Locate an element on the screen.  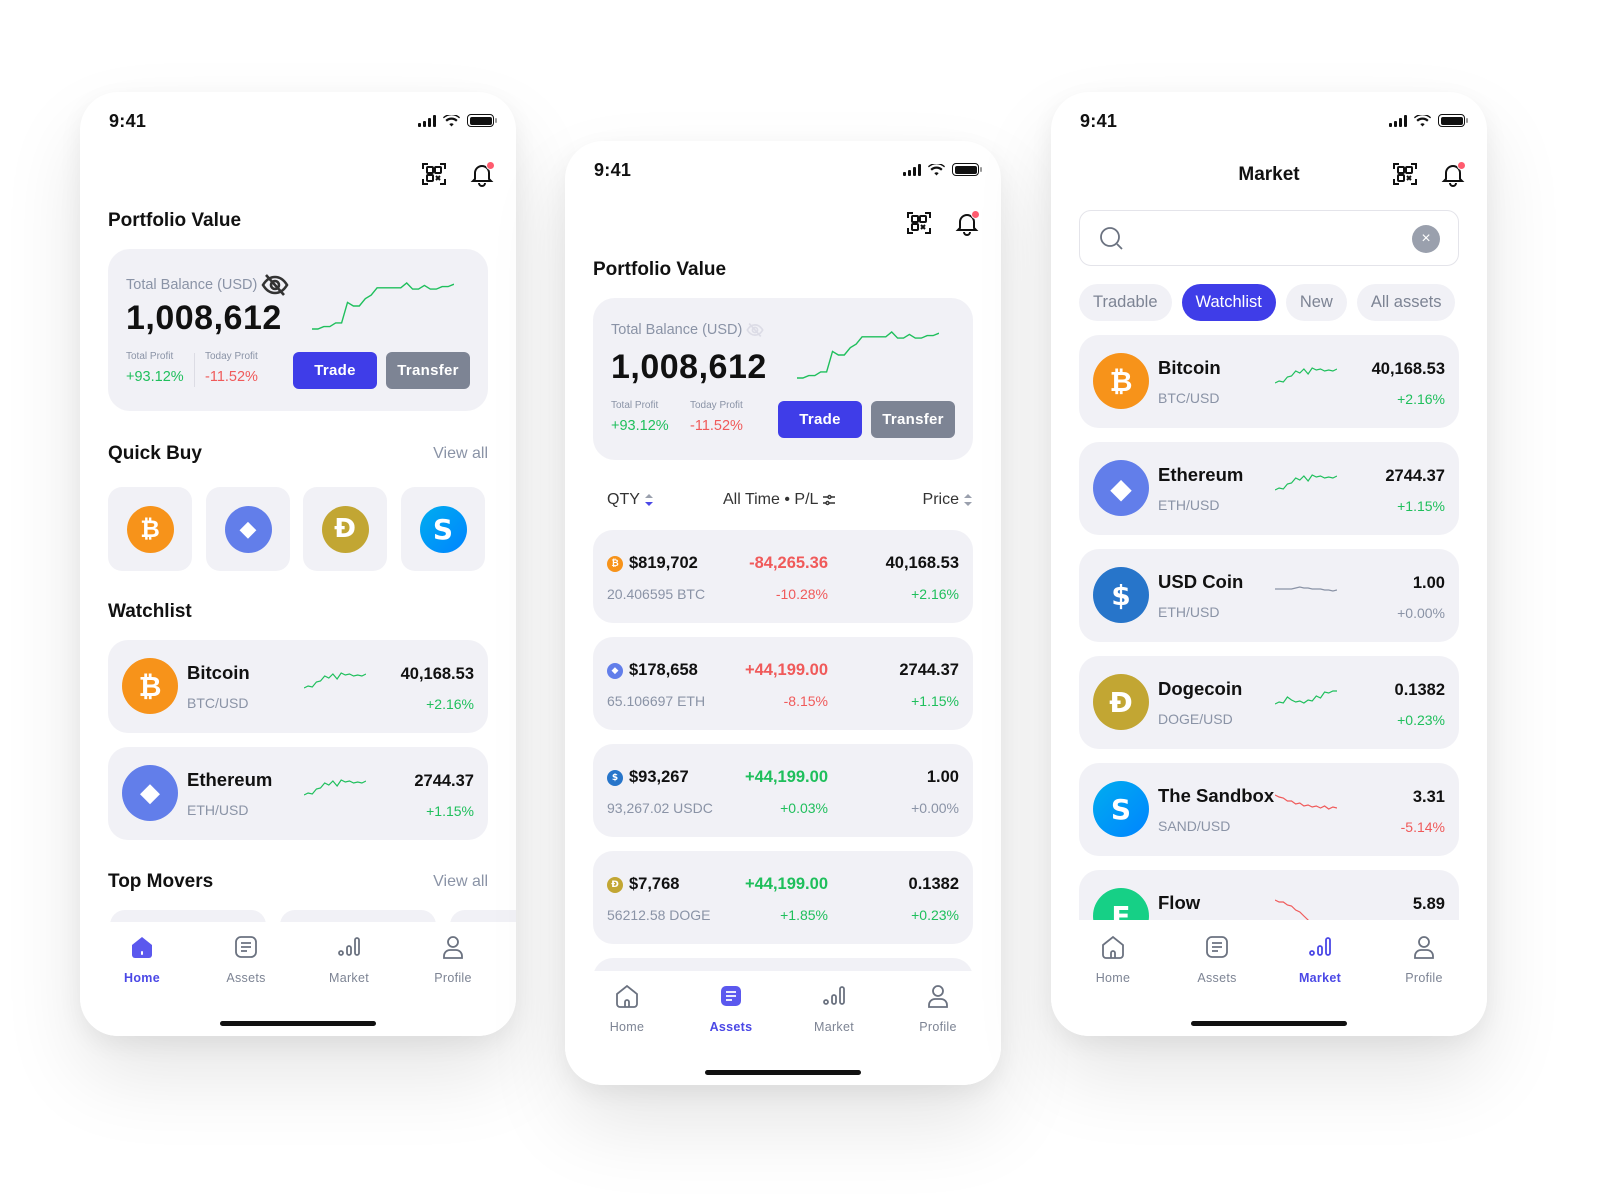
asset-price: 40,168.53 is located at coordinates (922, 563).